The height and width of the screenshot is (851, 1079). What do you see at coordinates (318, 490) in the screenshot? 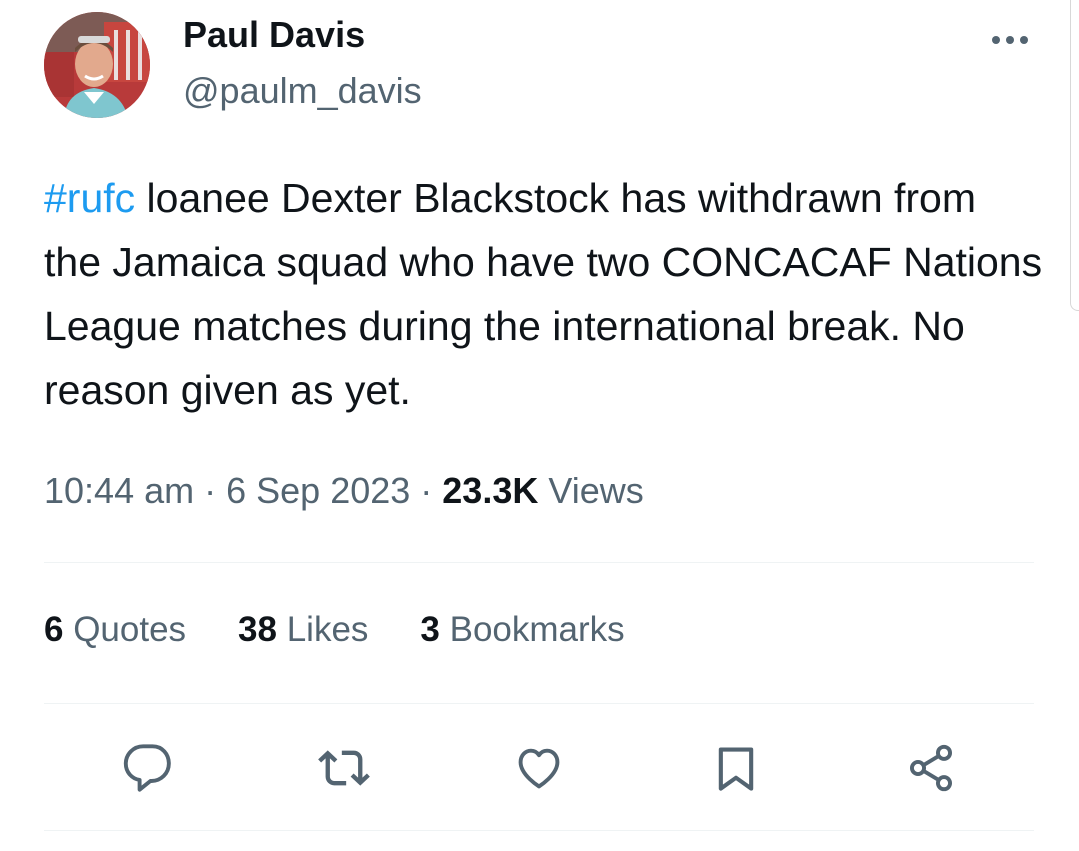
I see `tweet-date: 6 Sep 2023` at bounding box center [318, 490].